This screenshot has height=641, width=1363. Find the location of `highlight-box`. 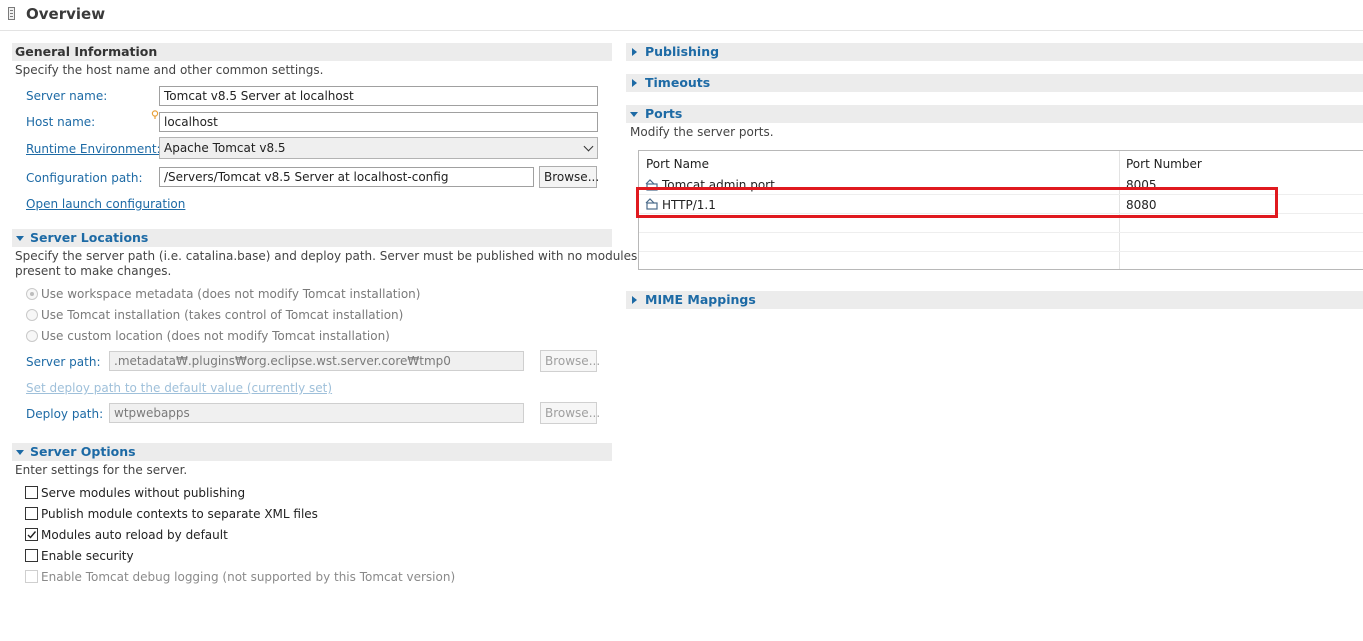

highlight-box is located at coordinates (957, 202).